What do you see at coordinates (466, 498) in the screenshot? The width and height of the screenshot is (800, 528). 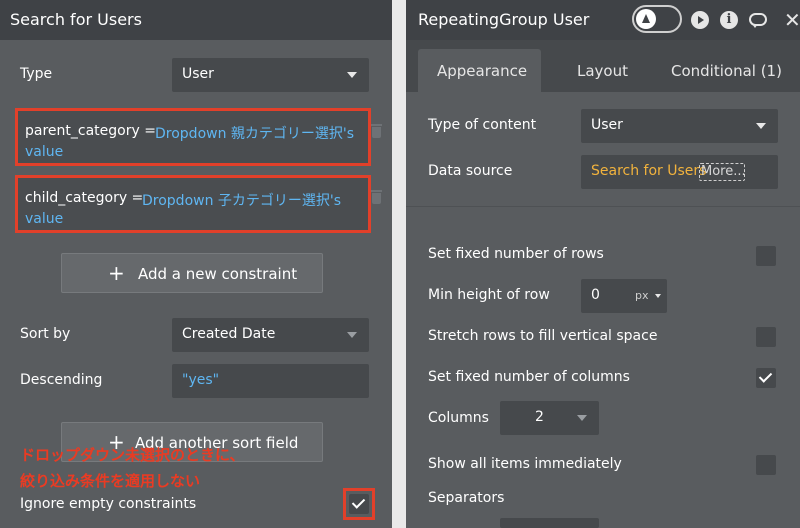 I see `separators-label: Separators` at bounding box center [466, 498].